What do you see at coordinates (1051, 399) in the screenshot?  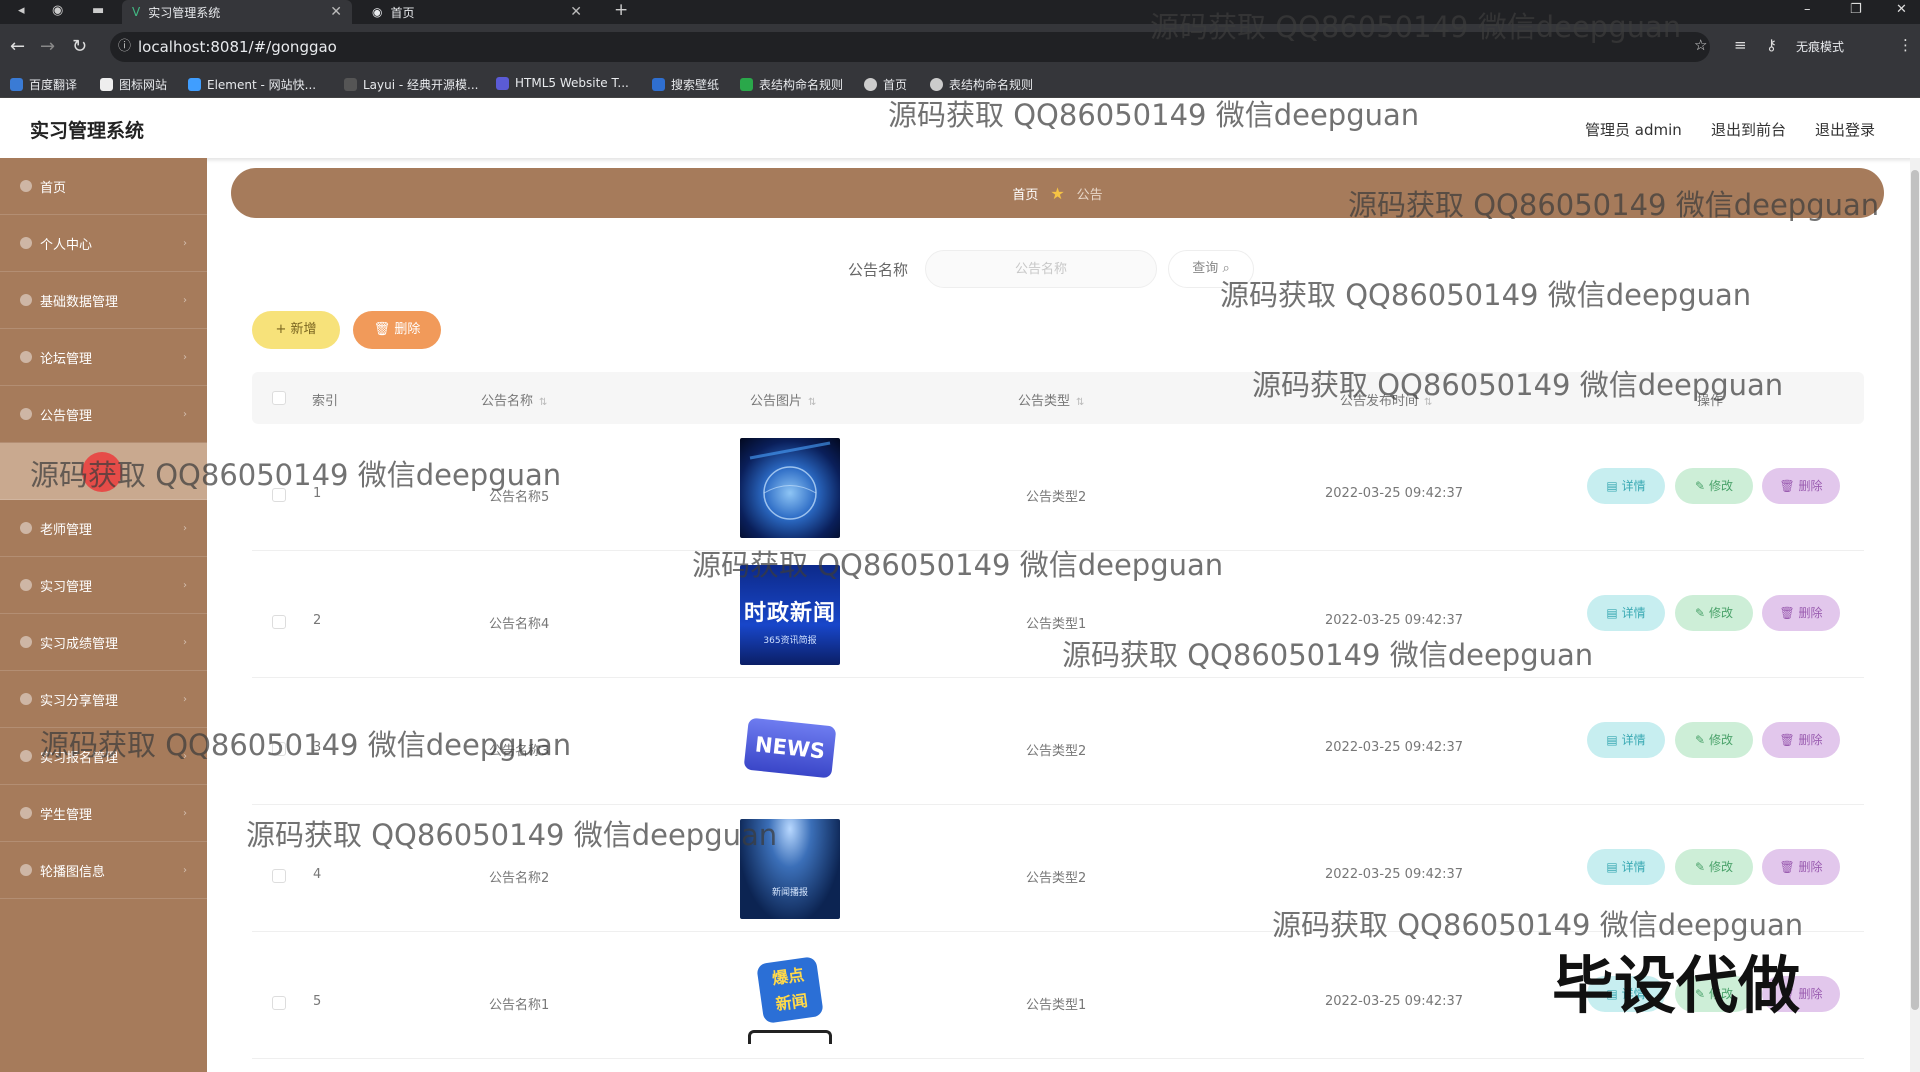 I see `header-type: 公告类型 ⇅` at bounding box center [1051, 399].